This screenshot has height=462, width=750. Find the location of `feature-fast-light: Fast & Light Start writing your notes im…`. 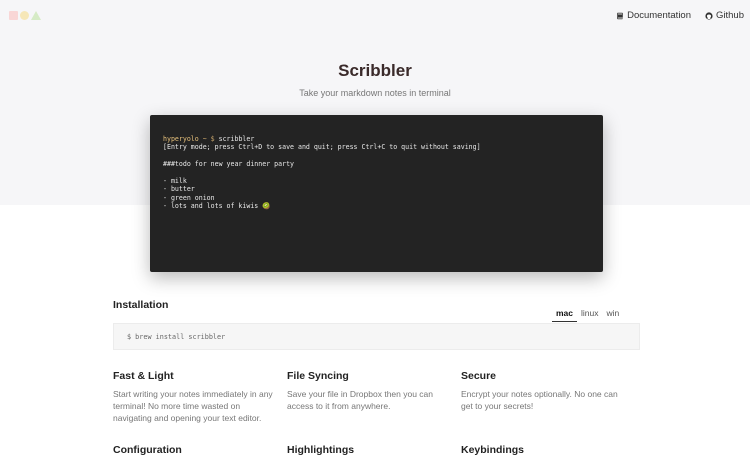

feature-fast-light: Fast & Light Start writing your notes im… is located at coordinates (193, 397).